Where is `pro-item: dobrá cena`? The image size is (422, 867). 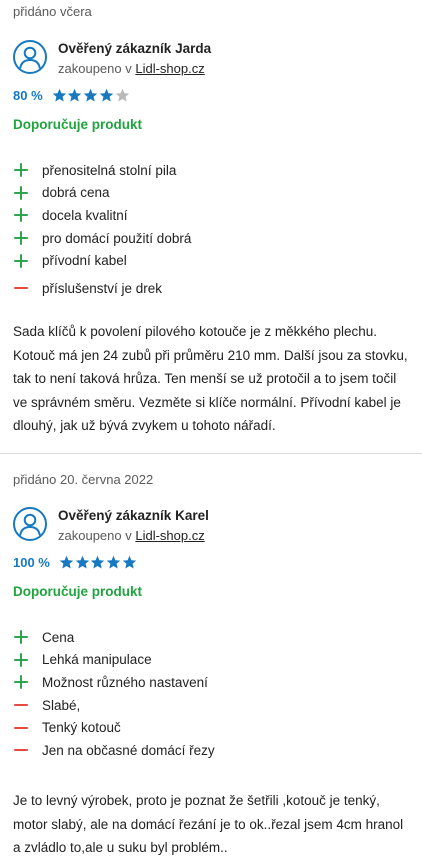
pro-item: dobrá cena is located at coordinates (102, 193).